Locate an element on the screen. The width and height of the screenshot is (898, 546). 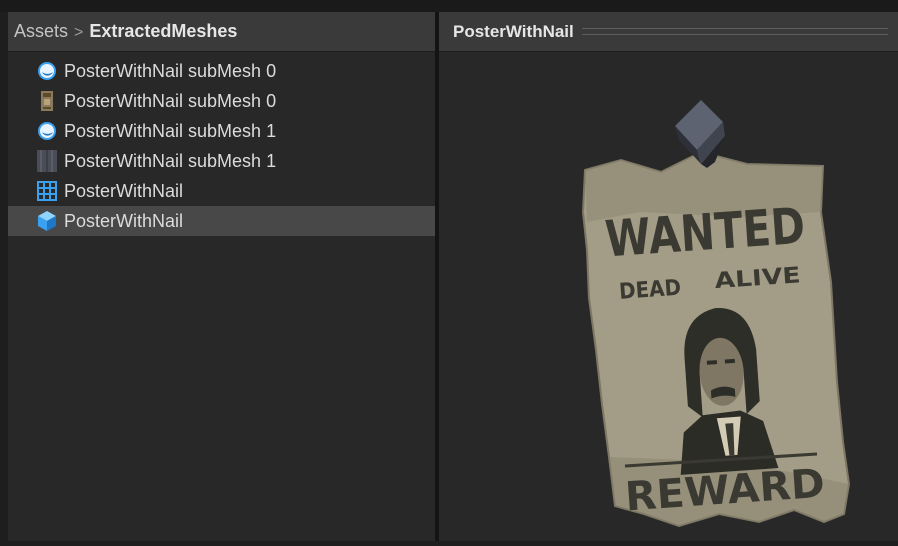
asset-item-mesh: PosterWithNail is located at coordinates (221, 191).